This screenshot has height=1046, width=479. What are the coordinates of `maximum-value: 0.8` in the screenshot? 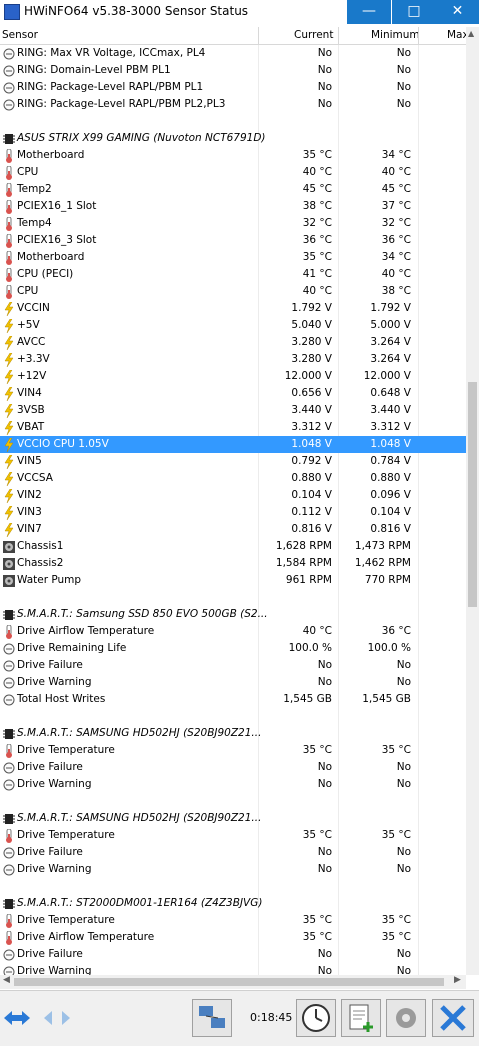 It's located at (452, 478).